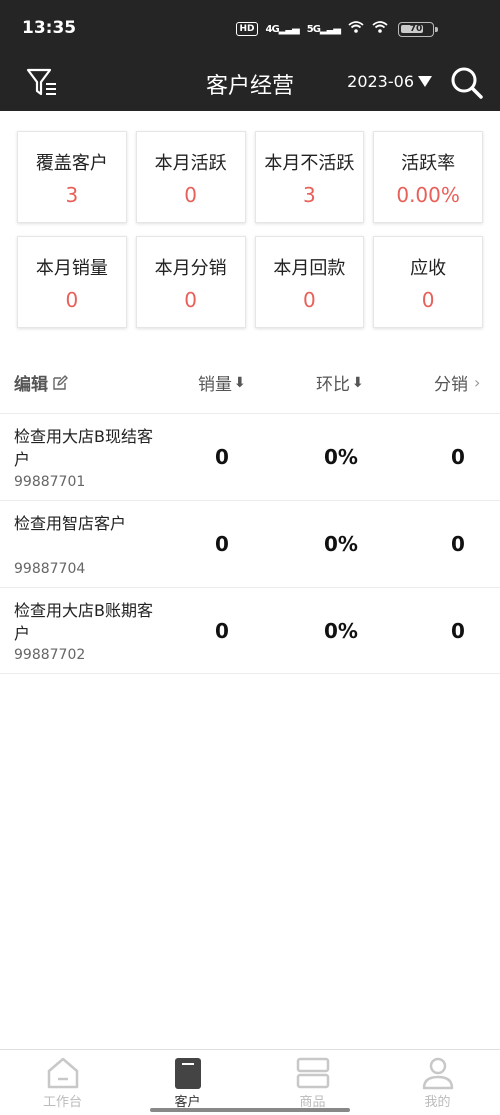 The width and height of the screenshot is (500, 1115). What do you see at coordinates (83, 448) in the screenshot?
I see `customer-name: 检查用大店B现结客户` at bounding box center [83, 448].